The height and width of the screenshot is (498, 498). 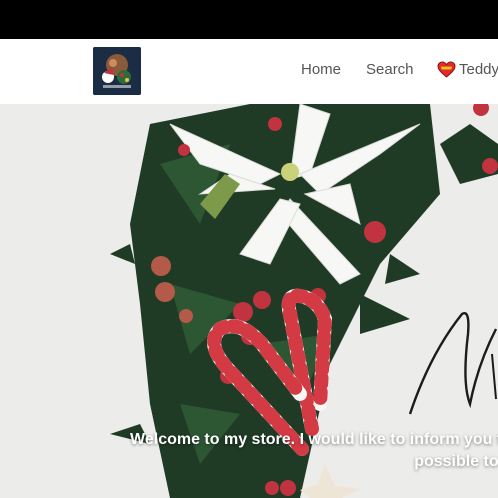 I want to click on site-header: Home Search Teddy, so click(x=249, y=72).